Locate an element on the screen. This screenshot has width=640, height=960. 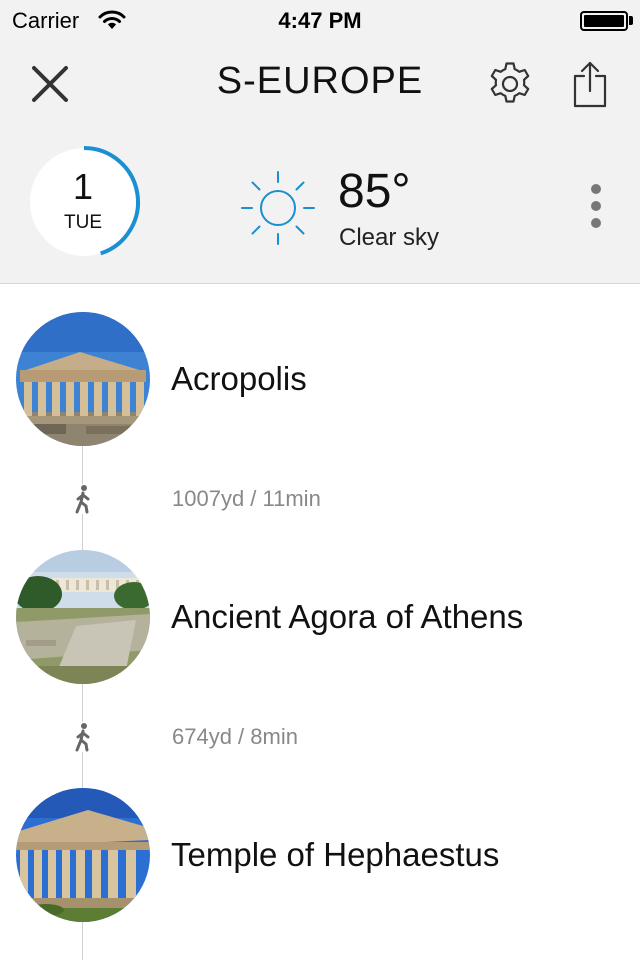
more-options-button is located at coordinates (596, 206).